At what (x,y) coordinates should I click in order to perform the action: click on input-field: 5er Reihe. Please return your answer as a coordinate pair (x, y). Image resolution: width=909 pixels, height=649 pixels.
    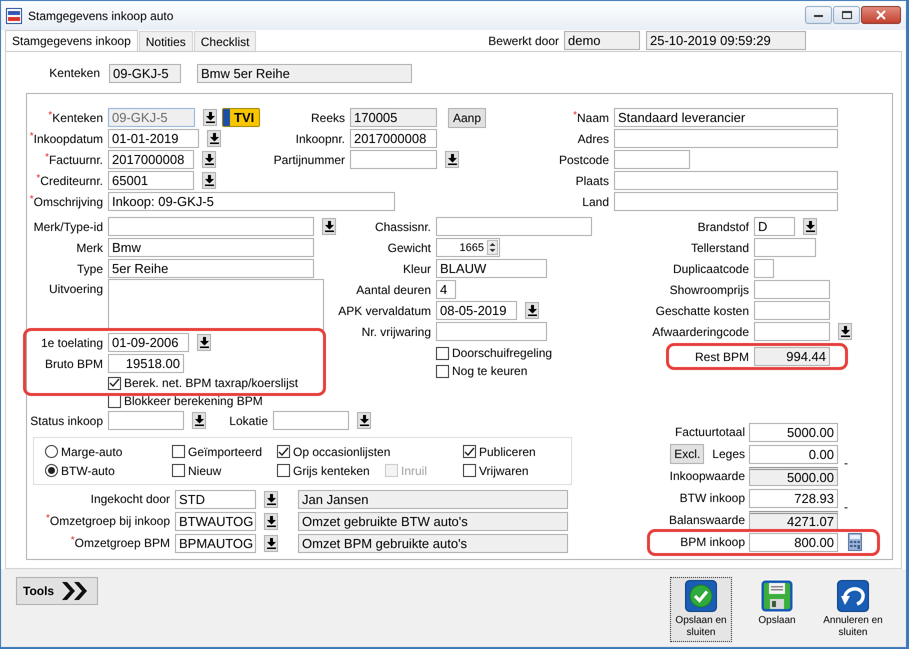
    Looking at the image, I should click on (211, 268).